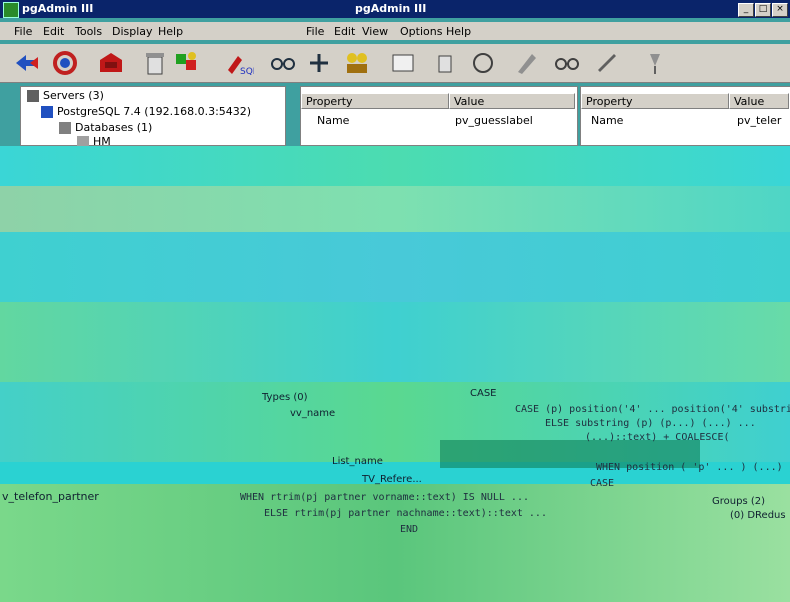  I want to click on prop-value: pv_guesslabel, so click(494, 120).